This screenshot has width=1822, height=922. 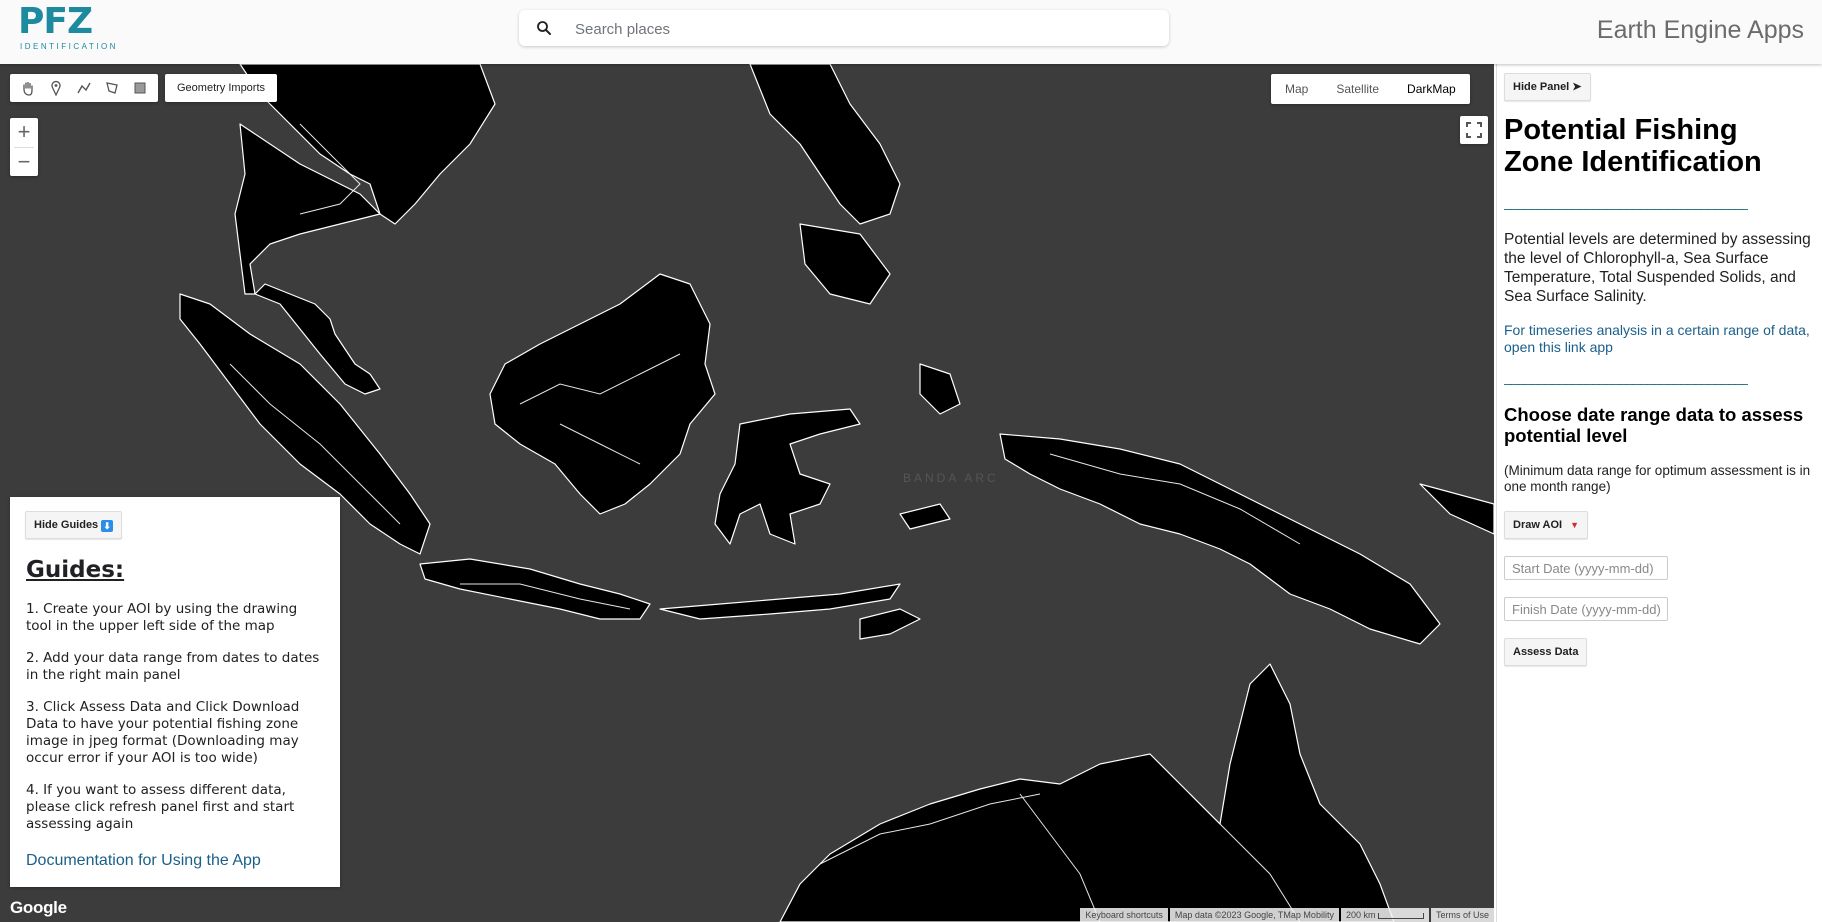 I want to click on zoom-control: + −, so click(x=24, y=147).